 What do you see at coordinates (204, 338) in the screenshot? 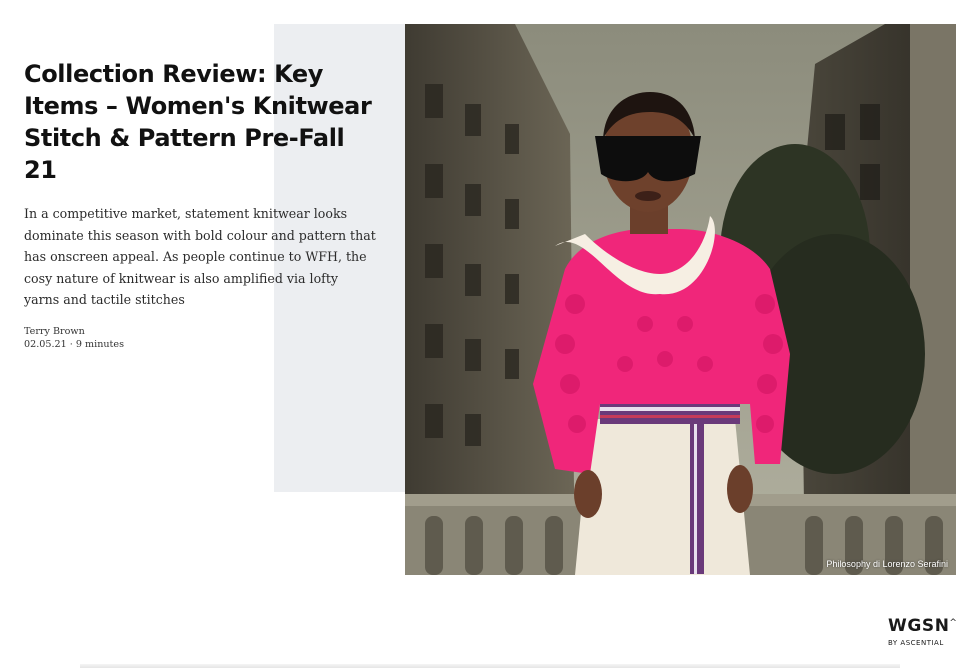
I see `article-meta: Terry Brown 02.05.21 · 9 minutes` at bounding box center [204, 338].